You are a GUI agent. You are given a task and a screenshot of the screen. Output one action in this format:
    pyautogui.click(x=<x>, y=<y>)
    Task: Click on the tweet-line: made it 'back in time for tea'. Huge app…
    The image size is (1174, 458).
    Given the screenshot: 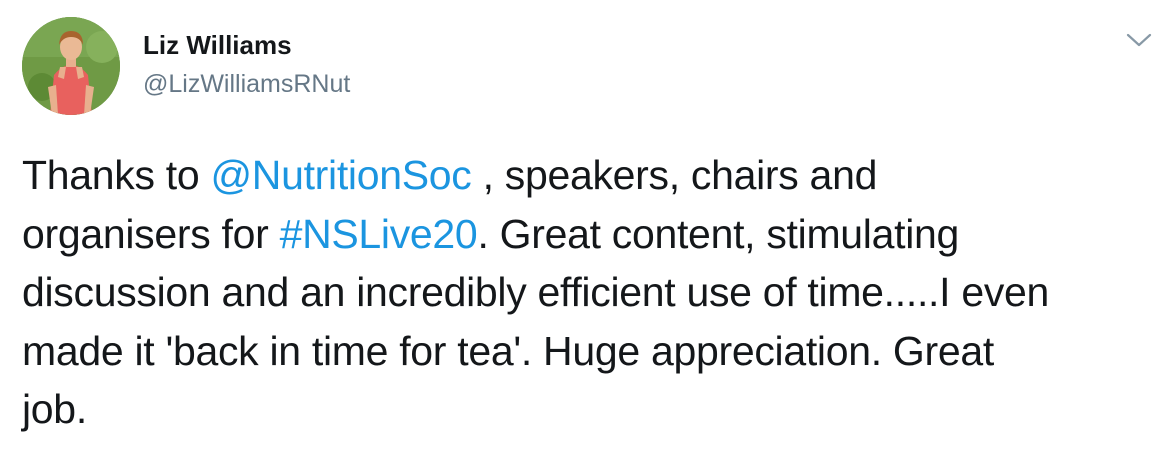 What is the action you would take?
    pyautogui.click(x=508, y=350)
    